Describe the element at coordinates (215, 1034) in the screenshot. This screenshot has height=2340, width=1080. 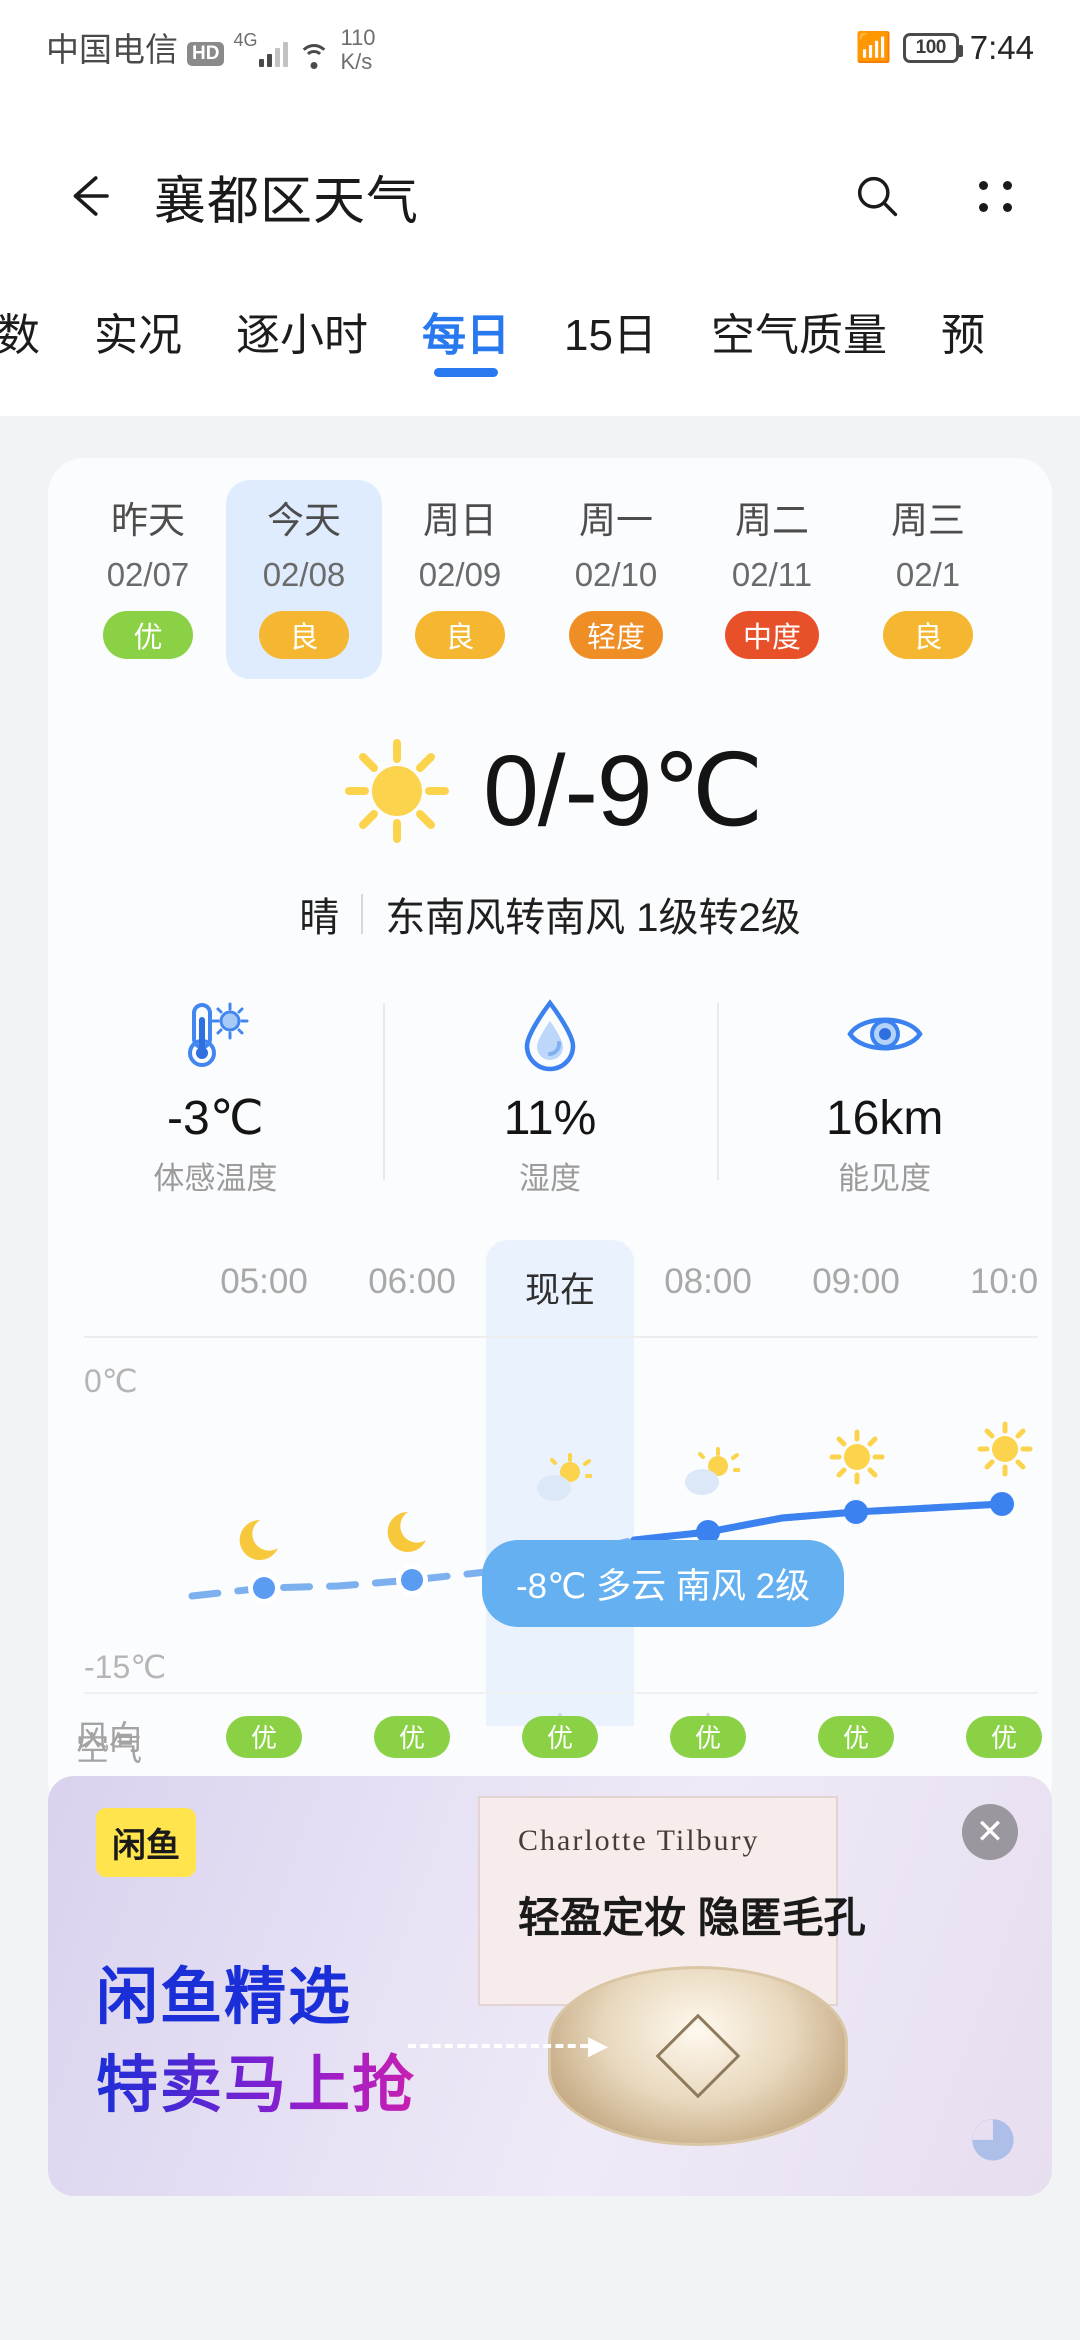
I see `feels-like-thermometer-icon` at that location.